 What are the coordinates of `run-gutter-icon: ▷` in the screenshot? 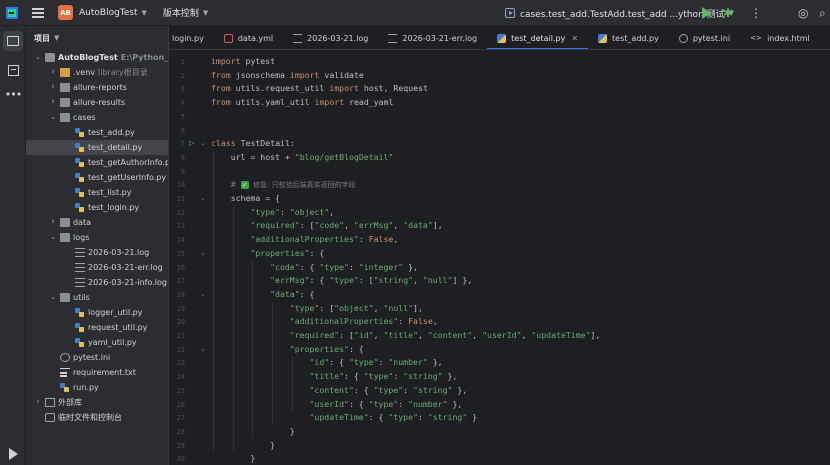 It's located at (191, 143).